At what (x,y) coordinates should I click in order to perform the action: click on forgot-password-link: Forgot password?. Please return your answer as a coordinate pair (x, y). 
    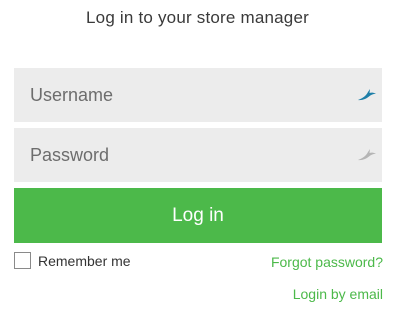
    Looking at the image, I should click on (327, 262).